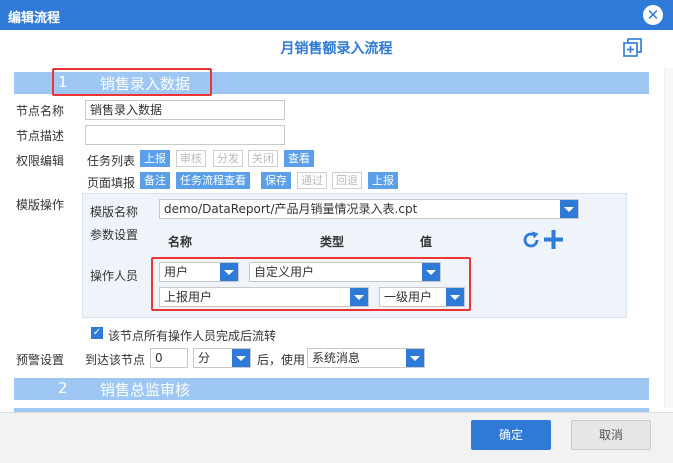 This screenshot has height=463, width=673. Describe the element at coordinates (332, 242) in the screenshot. I see `param-header-type: 类型` at that location.